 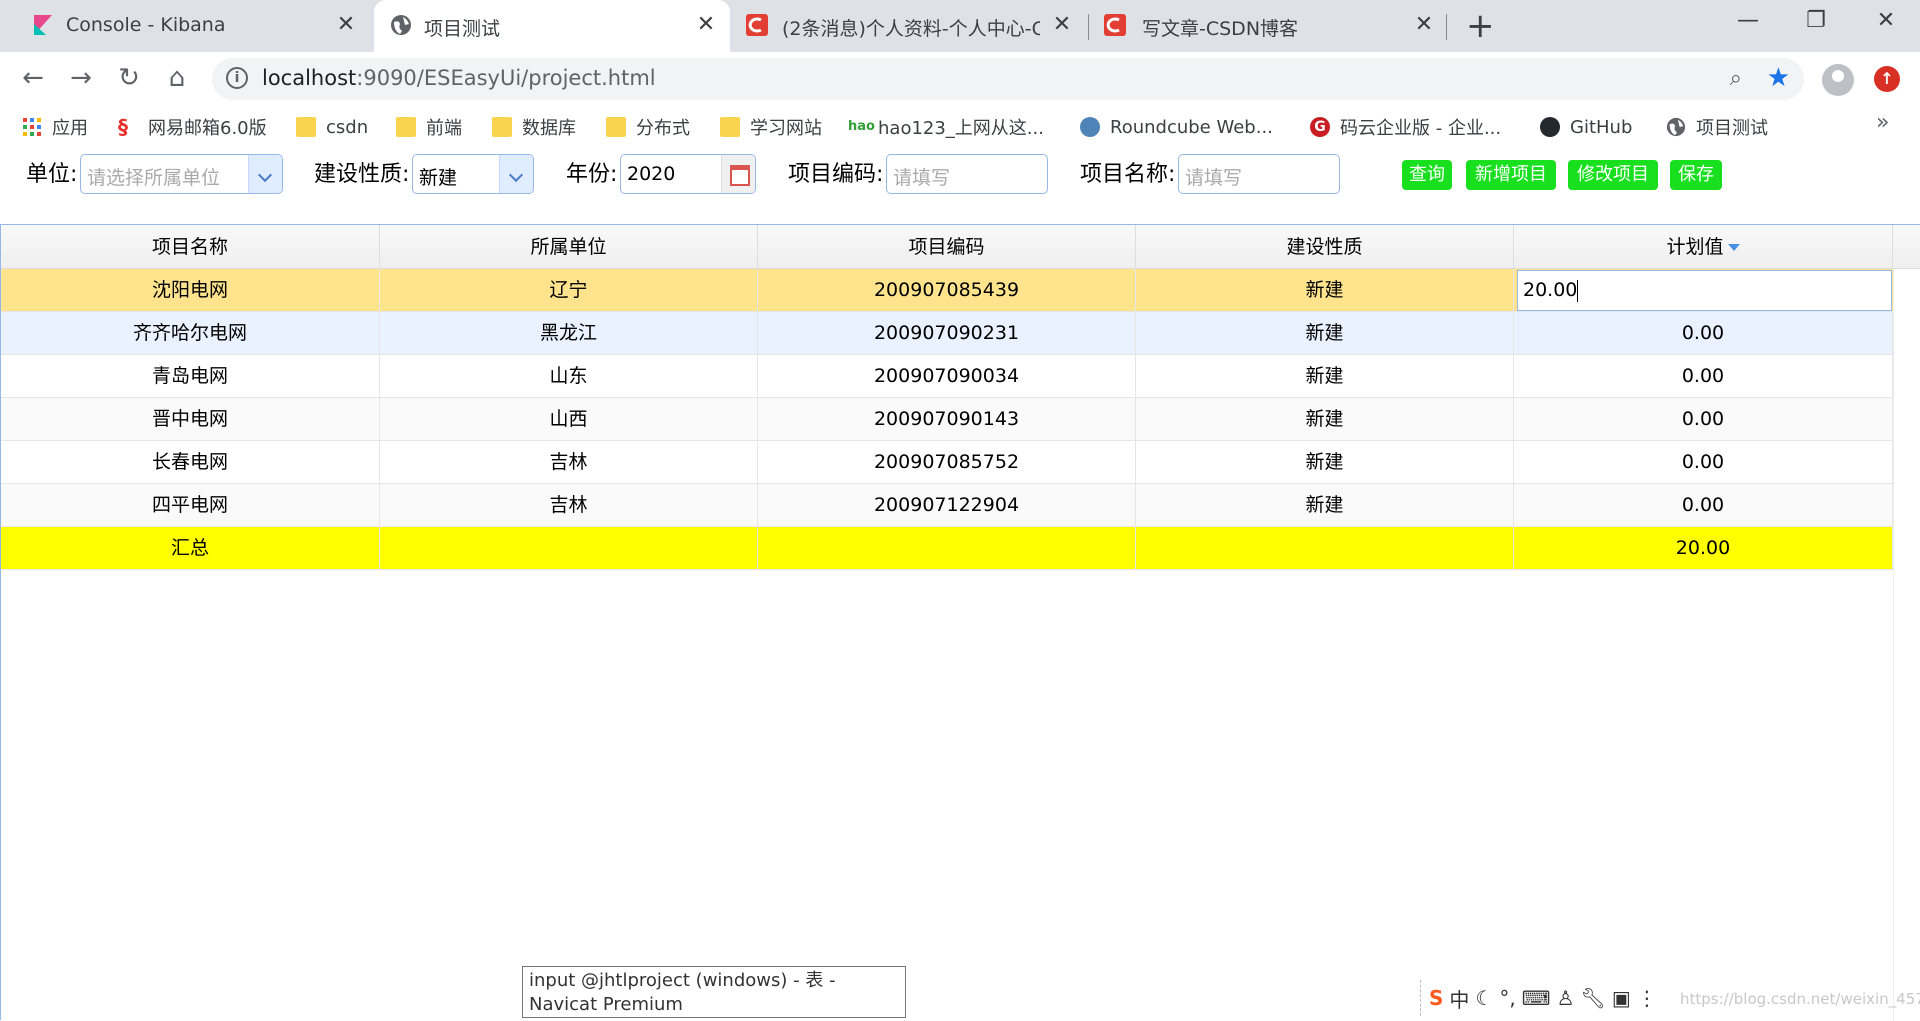 What do you see at coordinates (1128, 174) in the screenshot?
I see `name-label: 项目名称:` at bounding box center [1128, 174].